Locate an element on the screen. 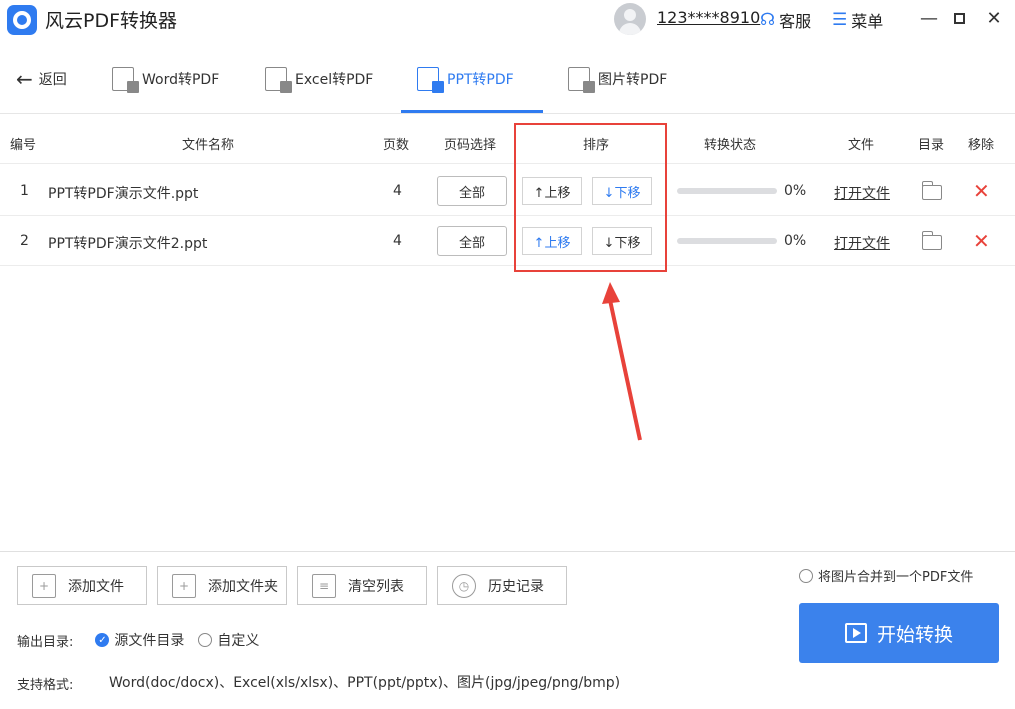  col-page-select: 页码选择 is located at coordinates (470, 145).